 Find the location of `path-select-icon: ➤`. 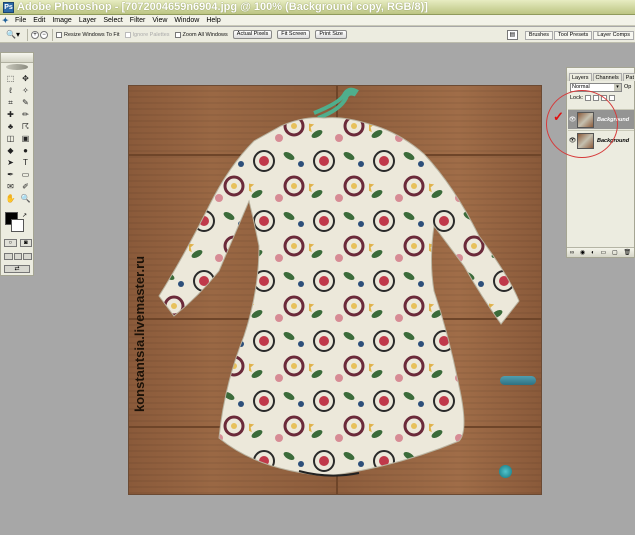

path-select-icon: ➤ is located at coordinates (10, 163).